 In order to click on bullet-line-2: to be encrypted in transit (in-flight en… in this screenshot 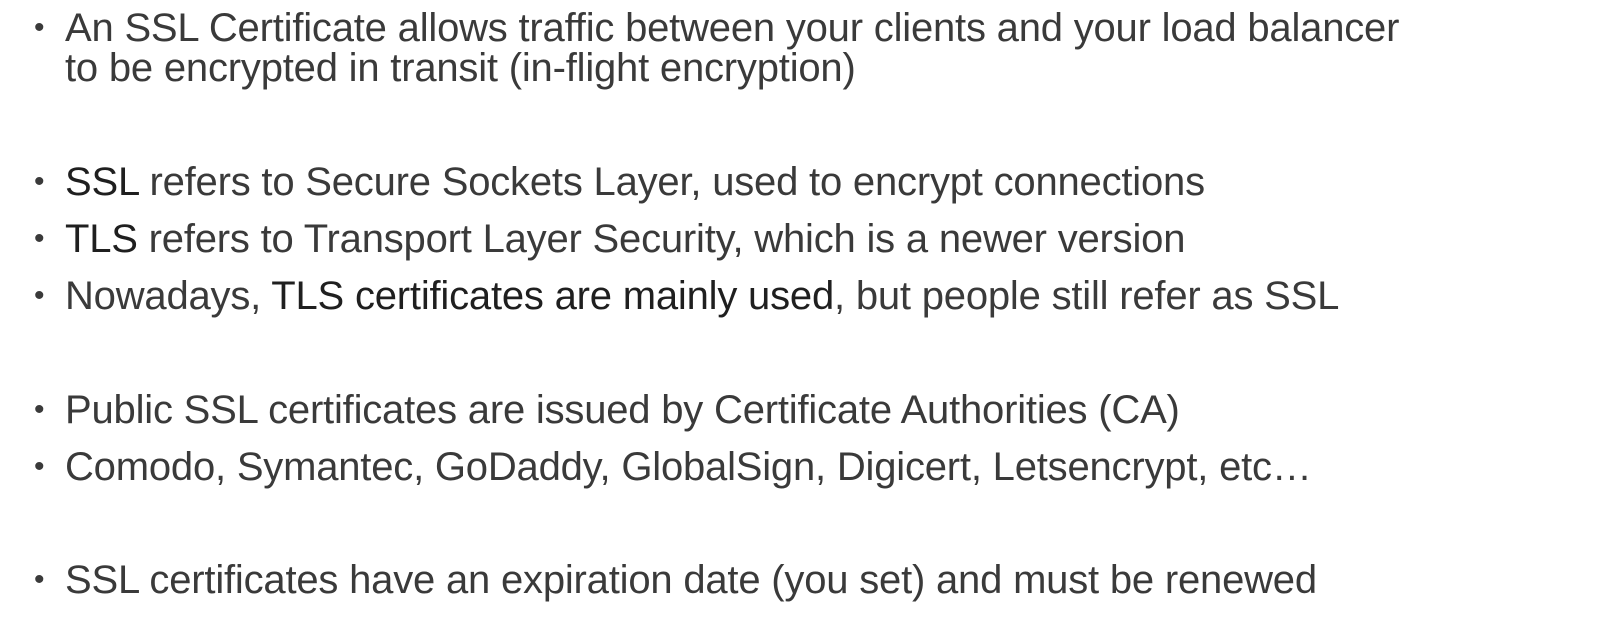, I will do `click(460, 68)`.